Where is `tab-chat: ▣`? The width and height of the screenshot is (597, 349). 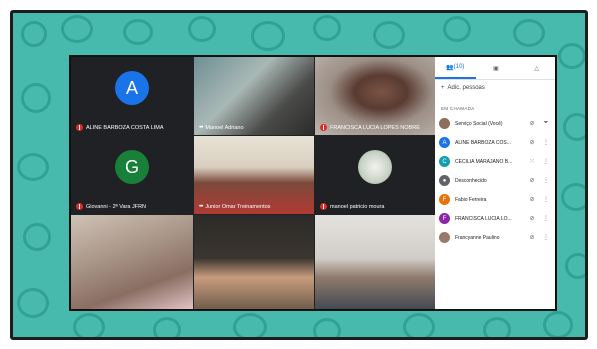 tab-chat: ▣ is located at coordinates (496, 68).